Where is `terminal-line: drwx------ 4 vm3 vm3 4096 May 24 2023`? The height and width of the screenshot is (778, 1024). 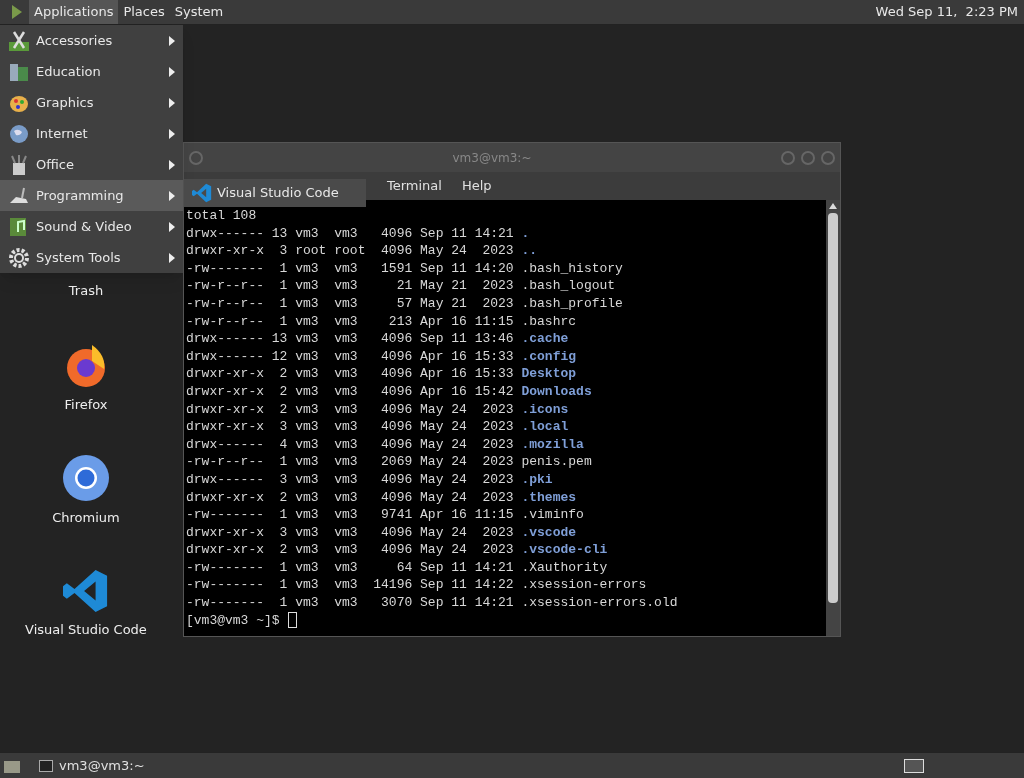
terminal-line: drwx------ 4 vm3 vm3 4096 May 24 2023 is located at coordinates (350, 444).